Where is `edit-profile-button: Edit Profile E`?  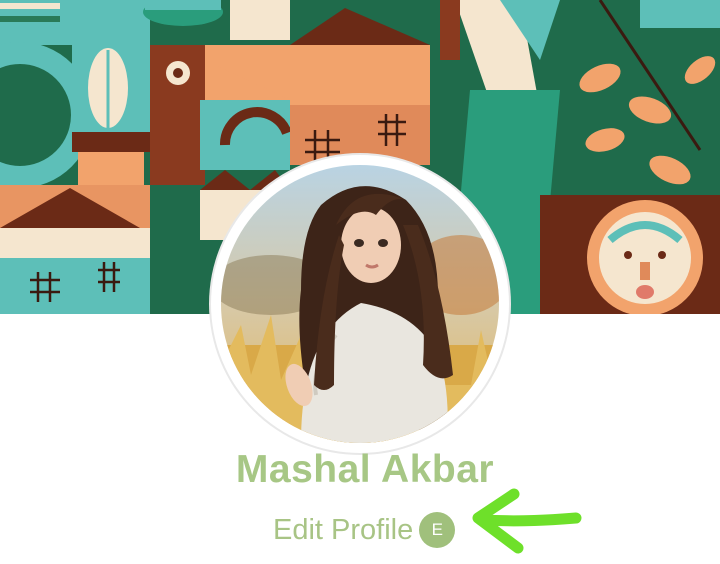
edit-profile-button: Edit Profile E is located at coordinates (364, 530).